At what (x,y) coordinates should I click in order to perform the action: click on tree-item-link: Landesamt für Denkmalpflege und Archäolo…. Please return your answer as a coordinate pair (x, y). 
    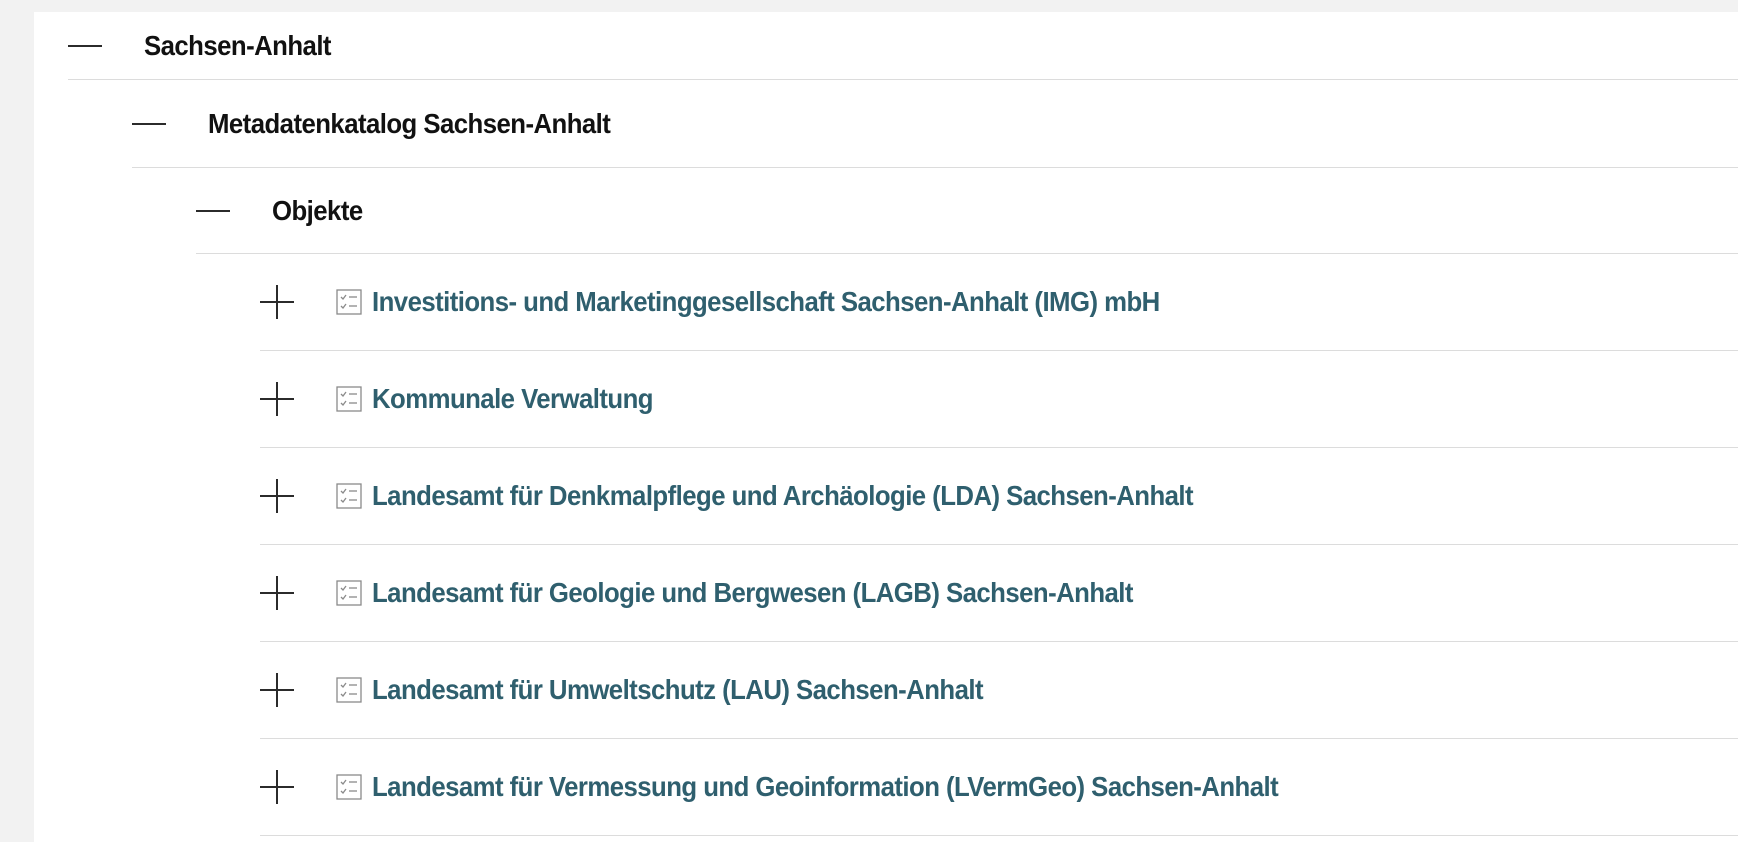
    Looking at the image, I should click on (783, 496).